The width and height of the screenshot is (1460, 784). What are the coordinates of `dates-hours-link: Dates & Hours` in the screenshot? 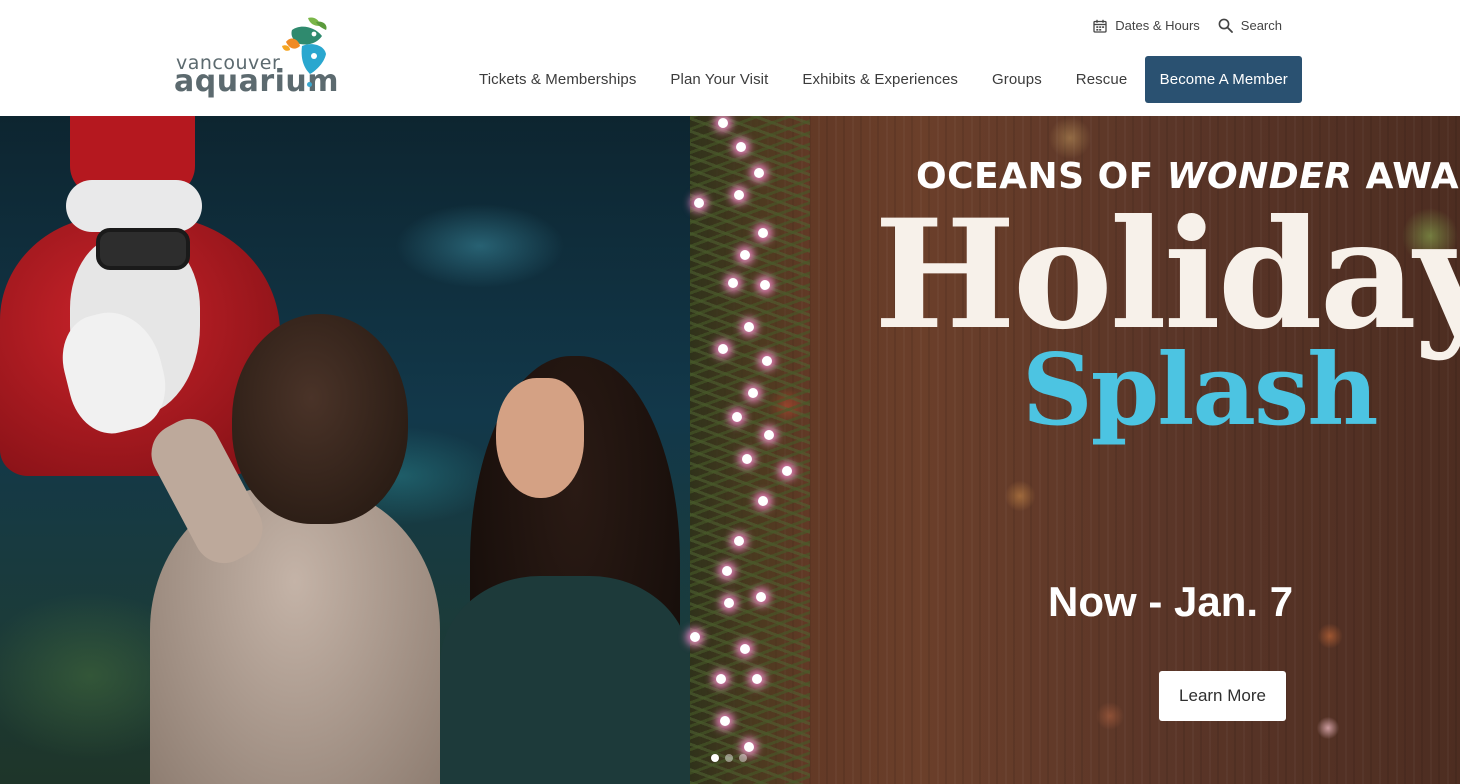 It's located at (1146, 25).